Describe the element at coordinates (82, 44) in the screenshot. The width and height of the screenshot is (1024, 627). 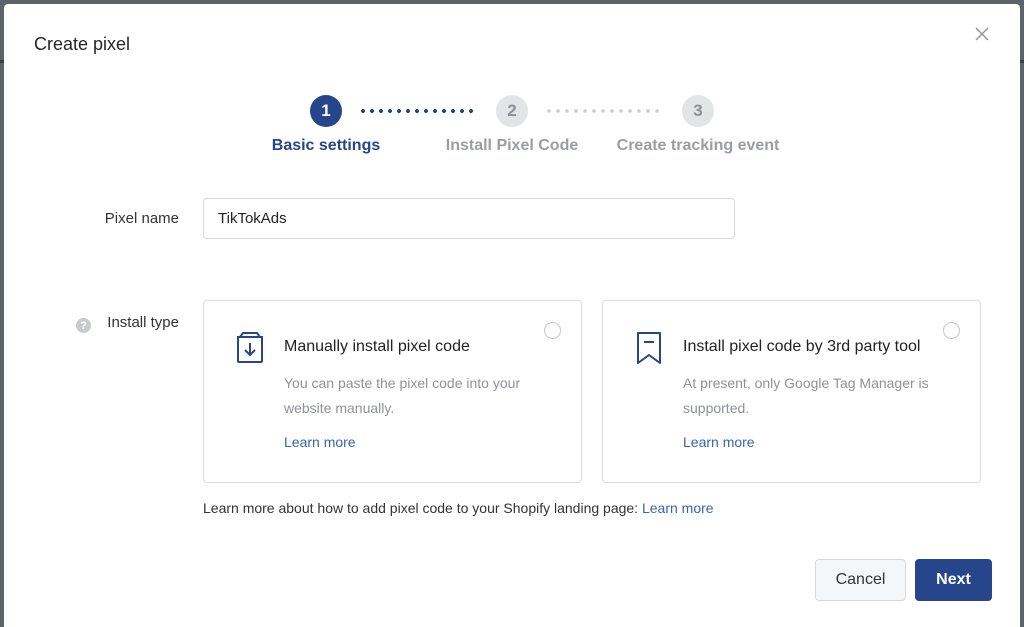
I see `dialog-title: Create pixel` at that location.